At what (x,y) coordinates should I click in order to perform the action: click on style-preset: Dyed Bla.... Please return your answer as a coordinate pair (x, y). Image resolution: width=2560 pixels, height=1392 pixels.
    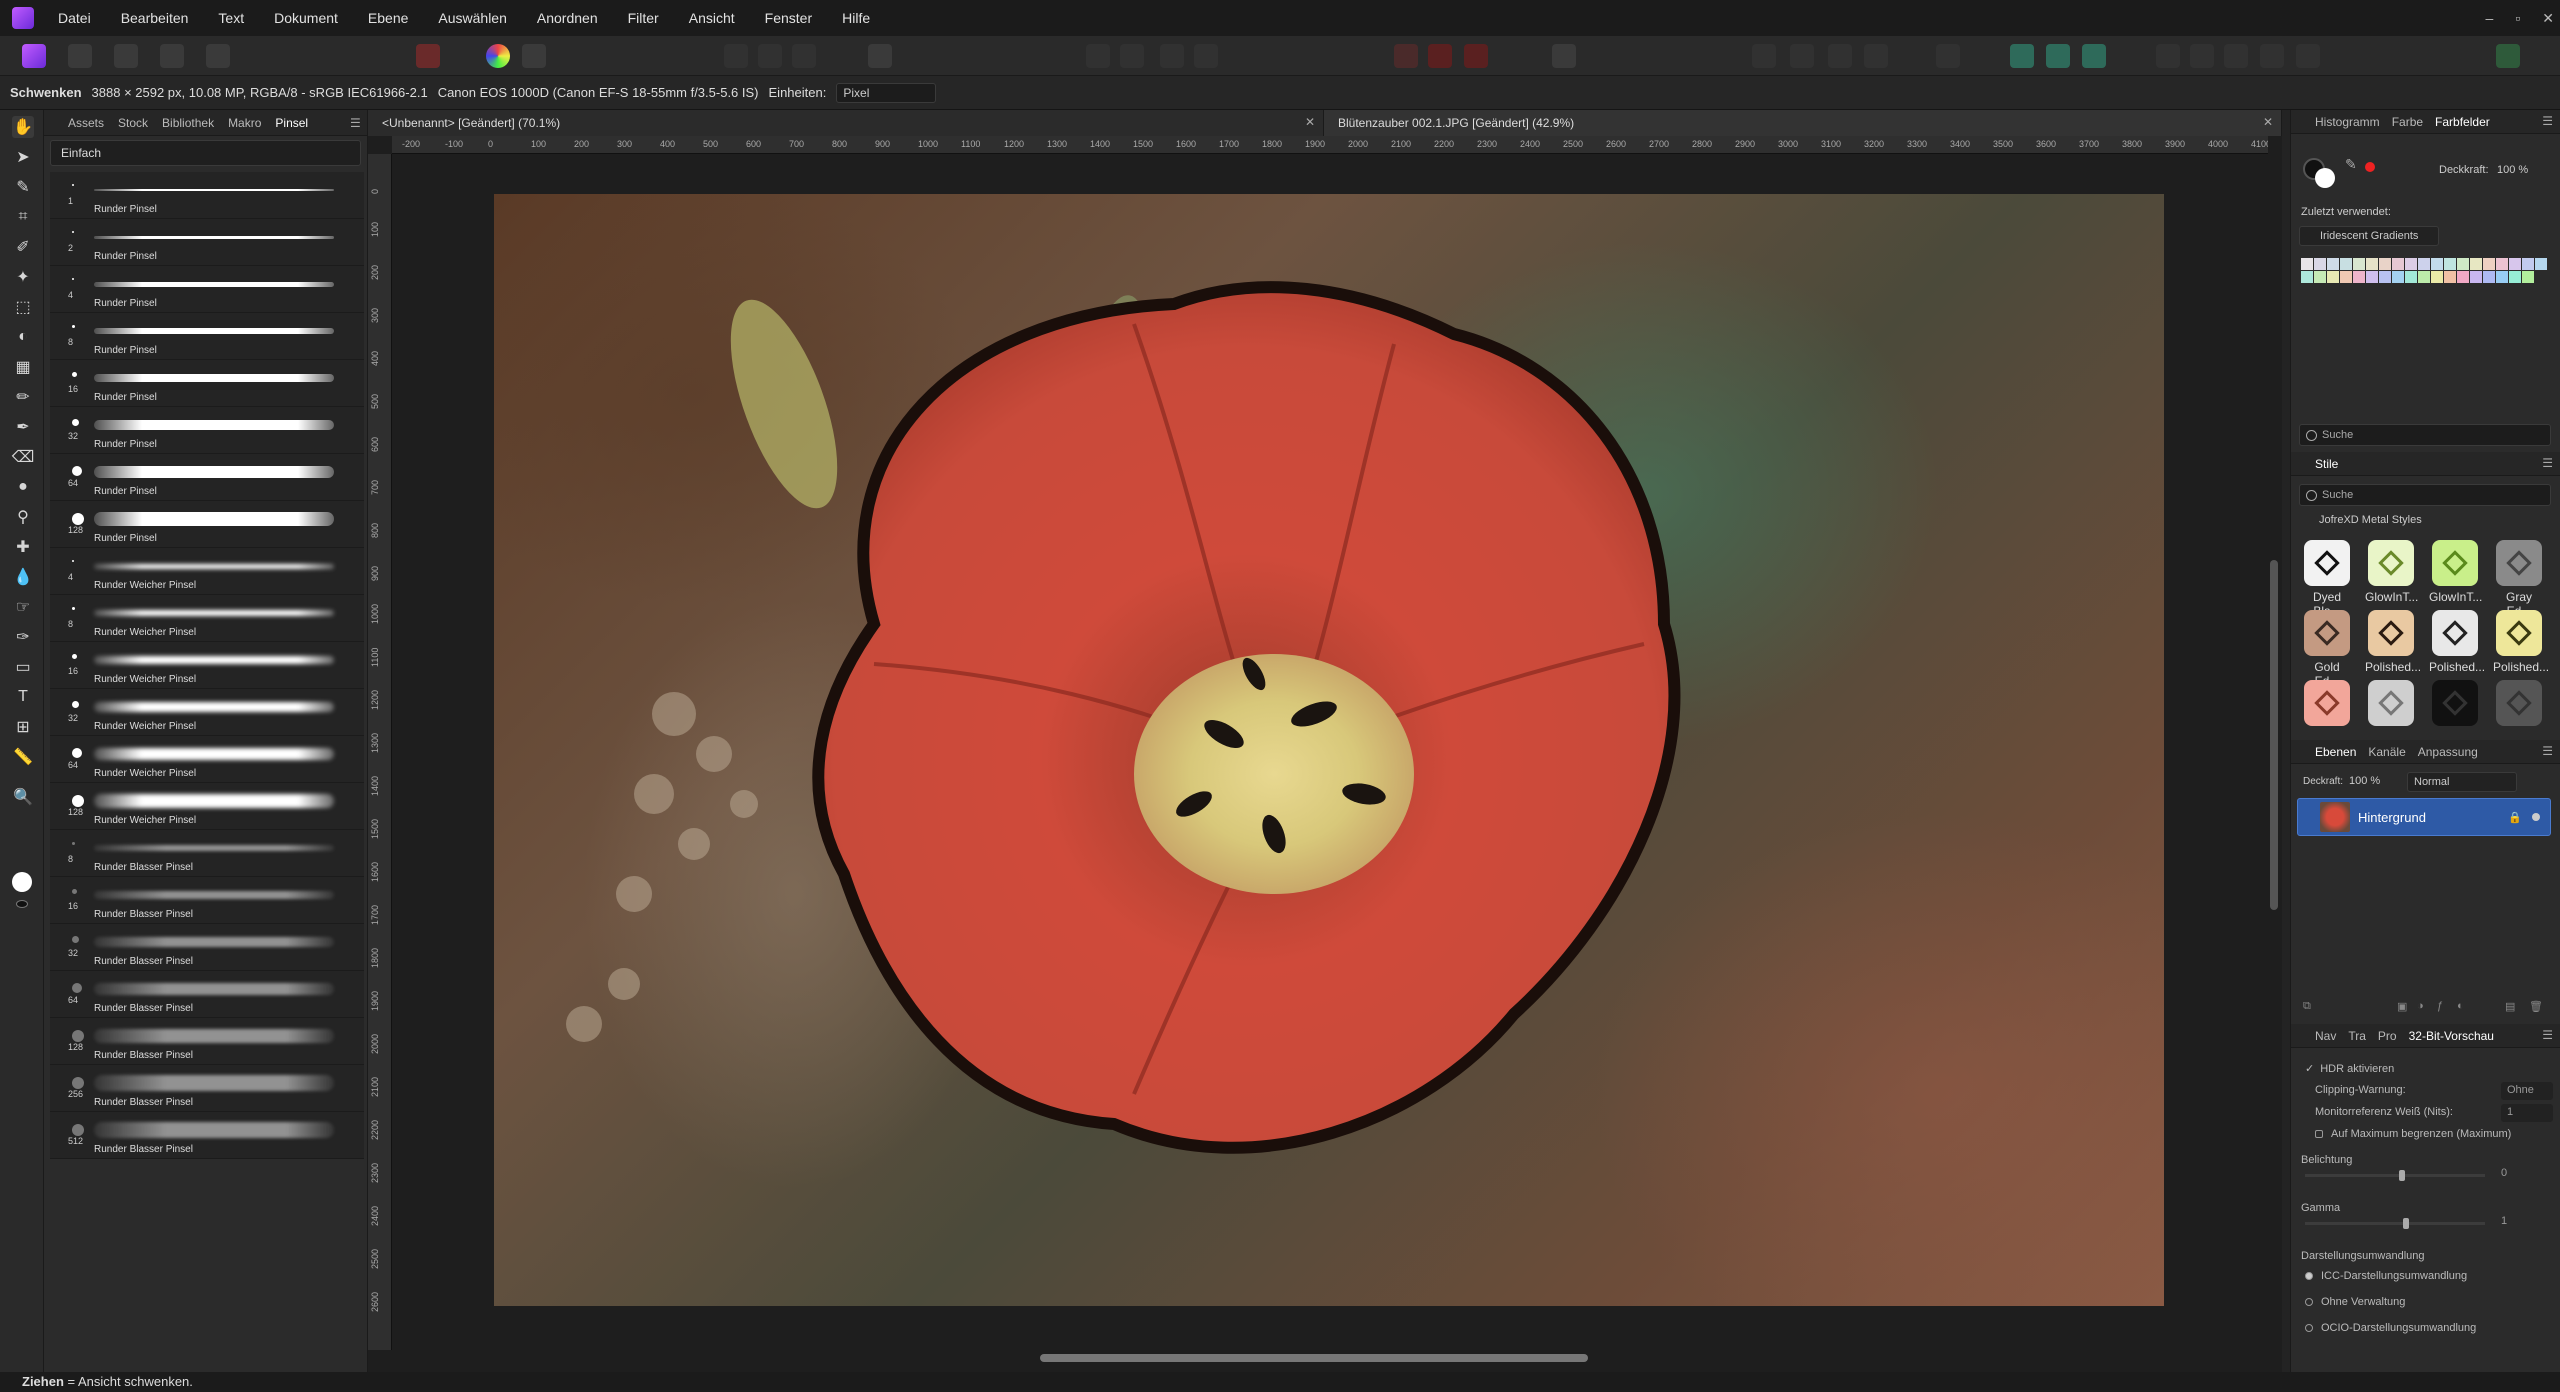
    Looking at the image, I should click on (2327, 579).